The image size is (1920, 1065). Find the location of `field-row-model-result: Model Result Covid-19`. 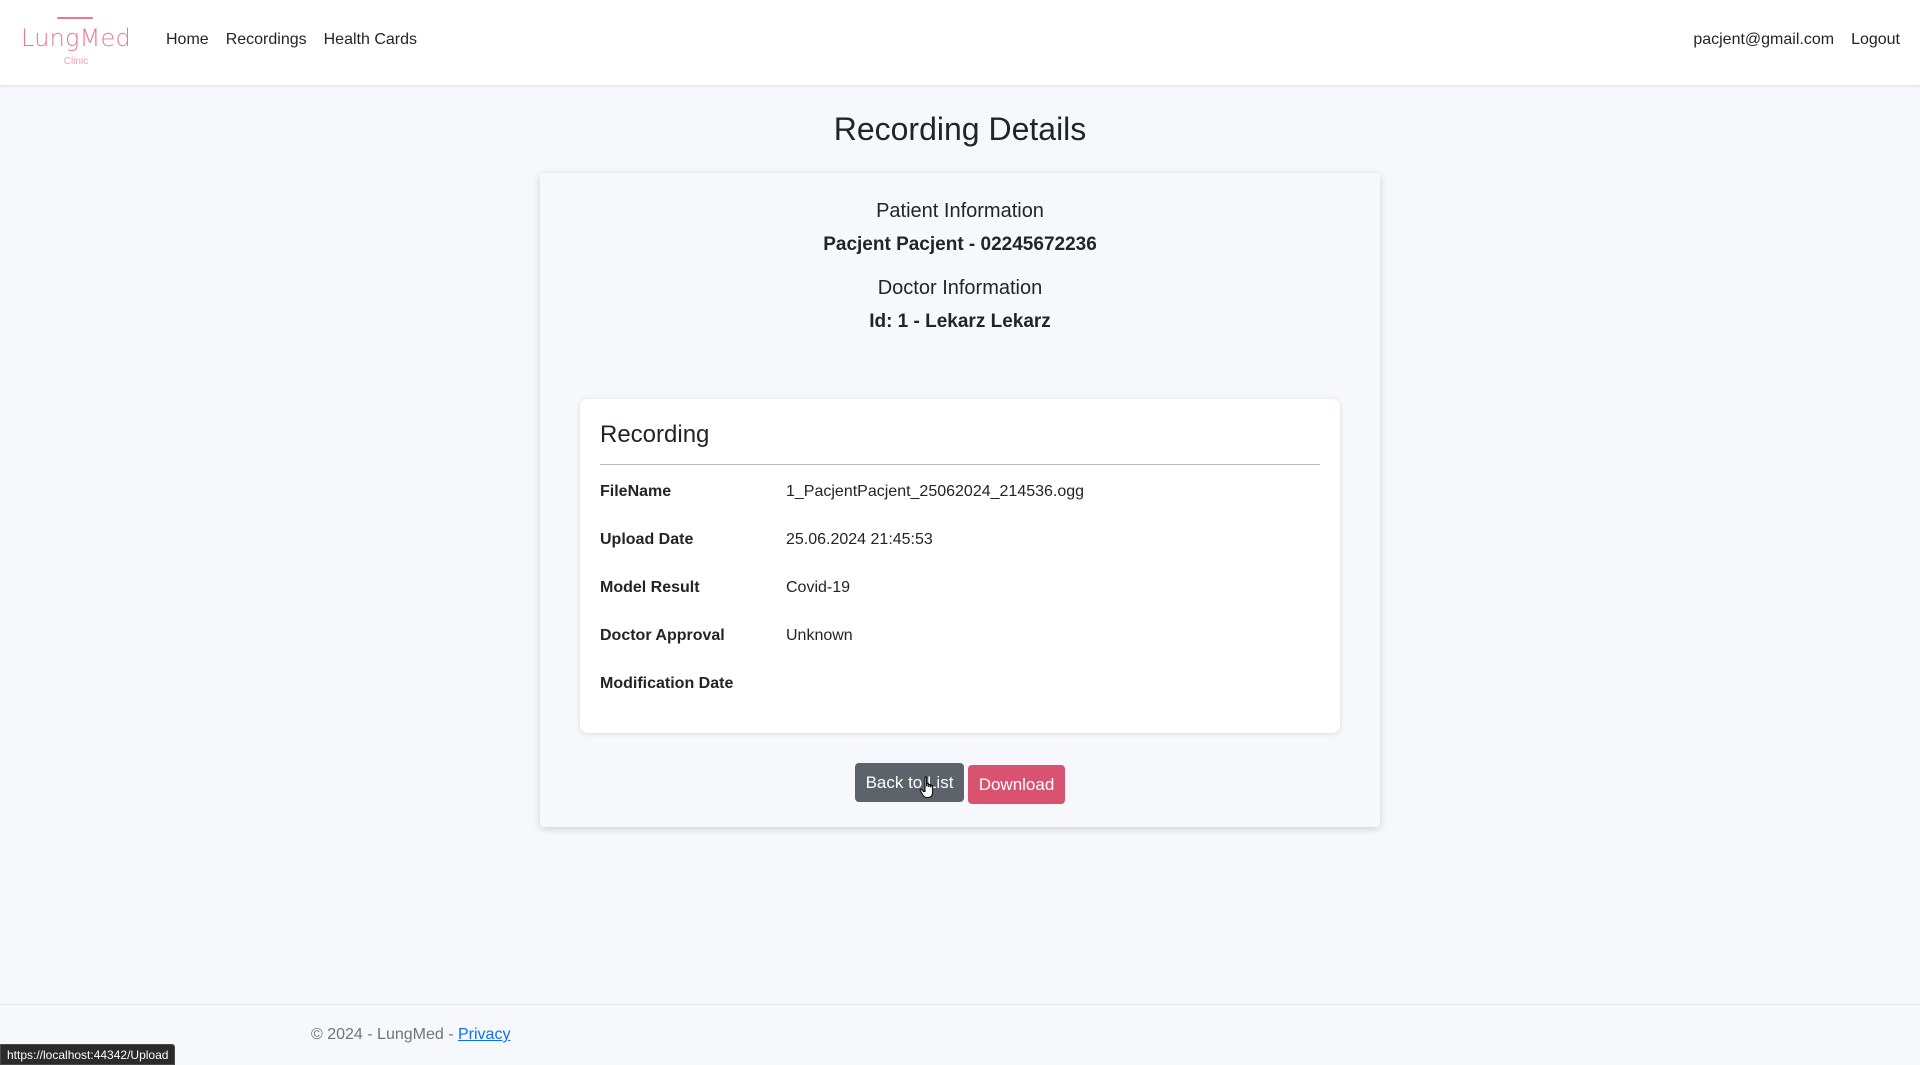

field-row-model-result: Model Result Covid-19 is located at coordinates (960, 591).